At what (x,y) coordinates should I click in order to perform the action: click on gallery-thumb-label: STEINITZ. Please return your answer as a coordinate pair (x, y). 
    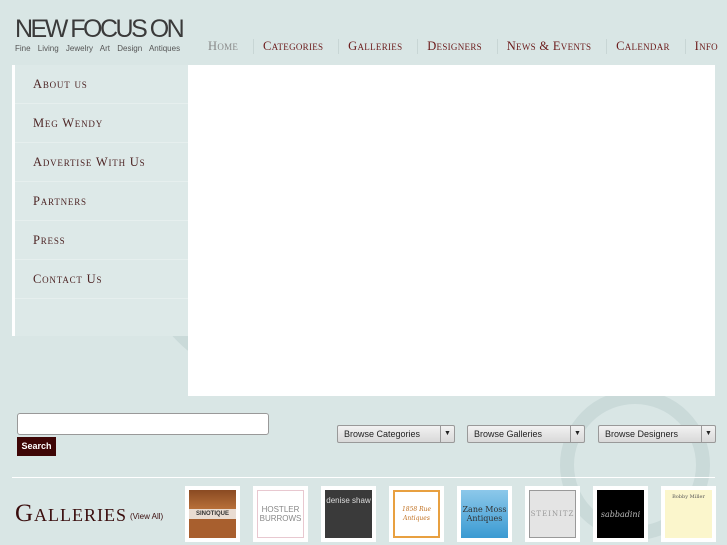
    Looking at the image, I should click on (552, 514).